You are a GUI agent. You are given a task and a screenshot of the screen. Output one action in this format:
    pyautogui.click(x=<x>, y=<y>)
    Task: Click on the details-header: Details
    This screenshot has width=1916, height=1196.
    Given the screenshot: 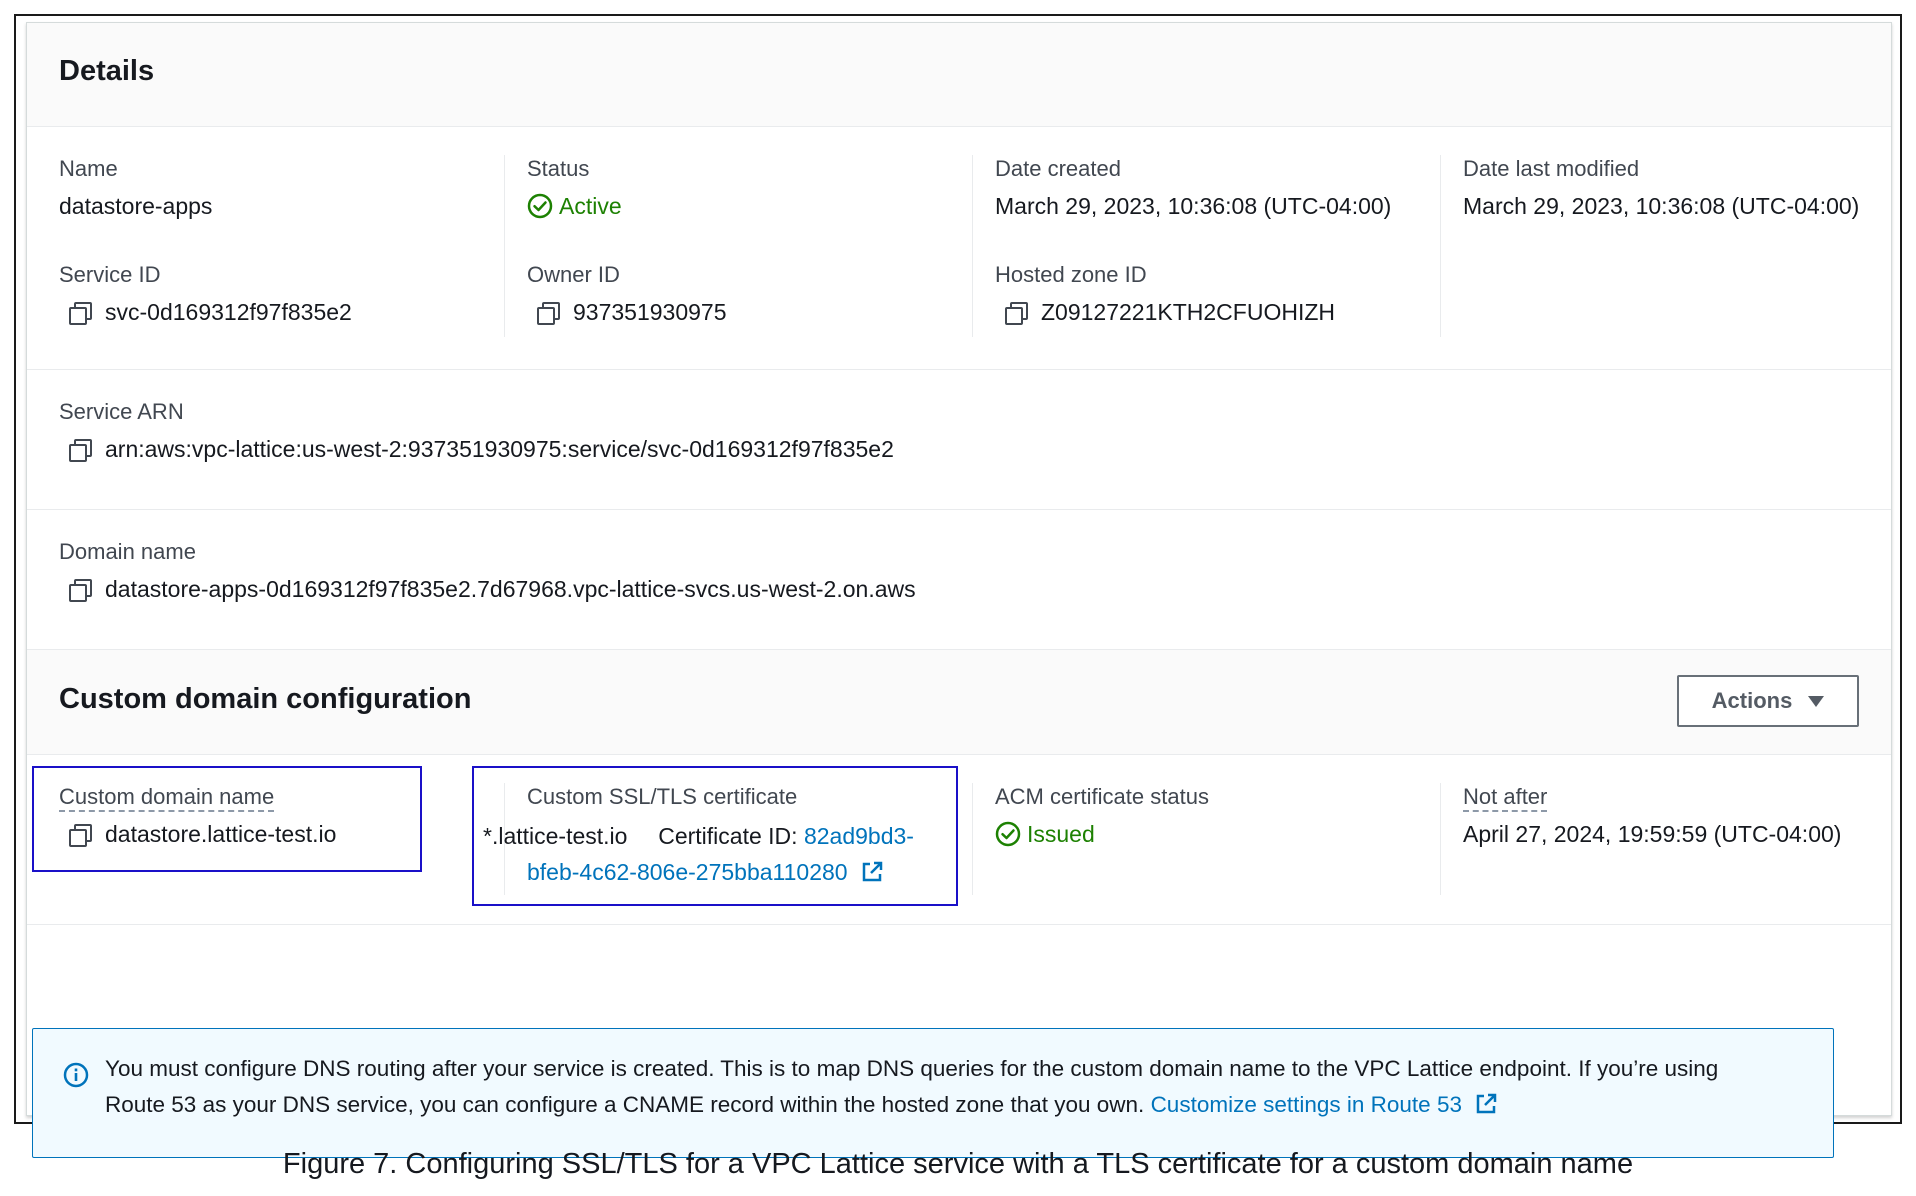 What is the action you would take?
    pyautogui.click(x=959, y=75)
    